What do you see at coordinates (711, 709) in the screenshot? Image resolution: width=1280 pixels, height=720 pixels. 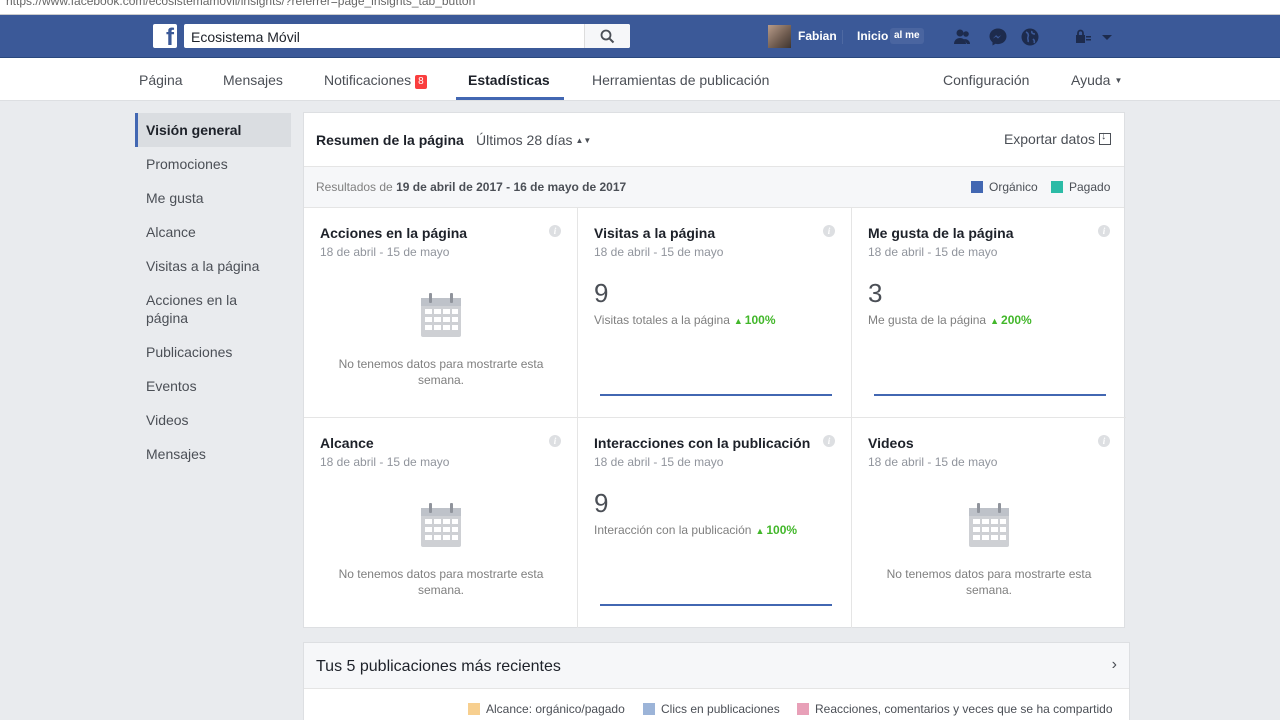 I see `legend-clics: Clics en publicaciones` at bounding box center [711, 709].